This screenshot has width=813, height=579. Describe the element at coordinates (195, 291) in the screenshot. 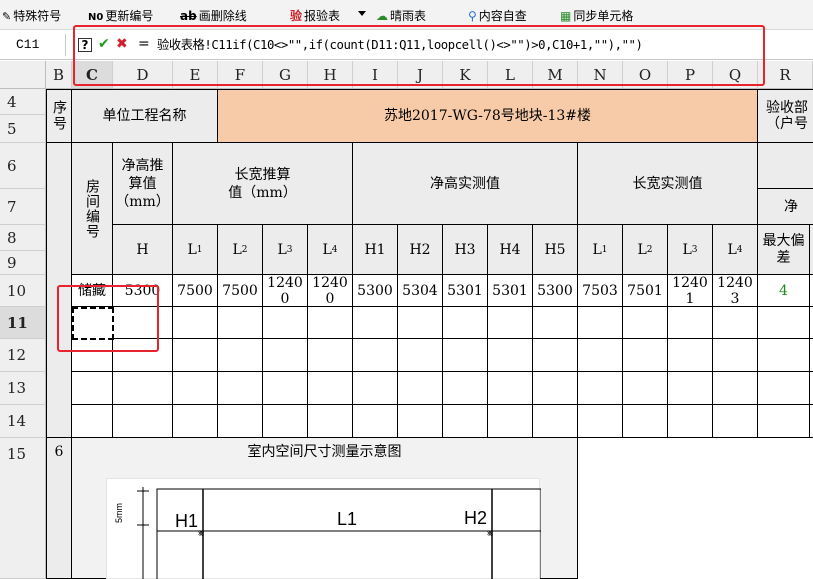

I see `l1-est-cell-e10: 7500` at that location.